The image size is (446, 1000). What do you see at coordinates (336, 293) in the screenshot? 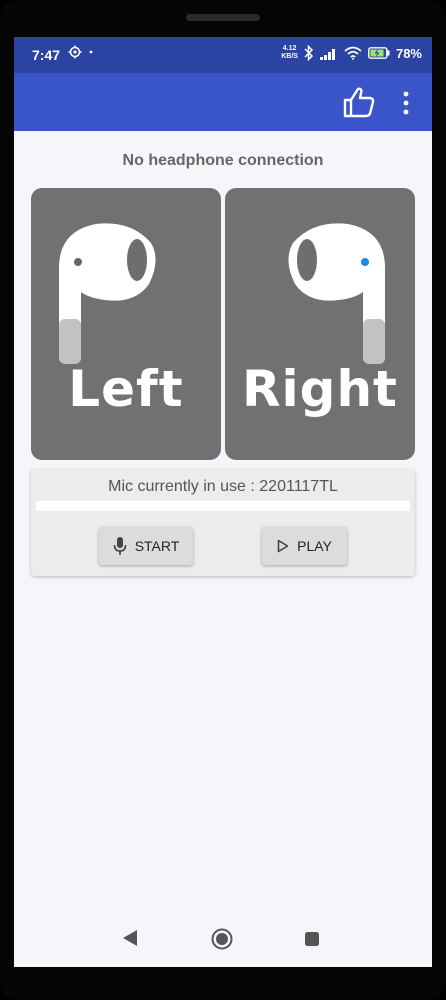
I see `right-earbud-icon` at bounding box center [336, 293].